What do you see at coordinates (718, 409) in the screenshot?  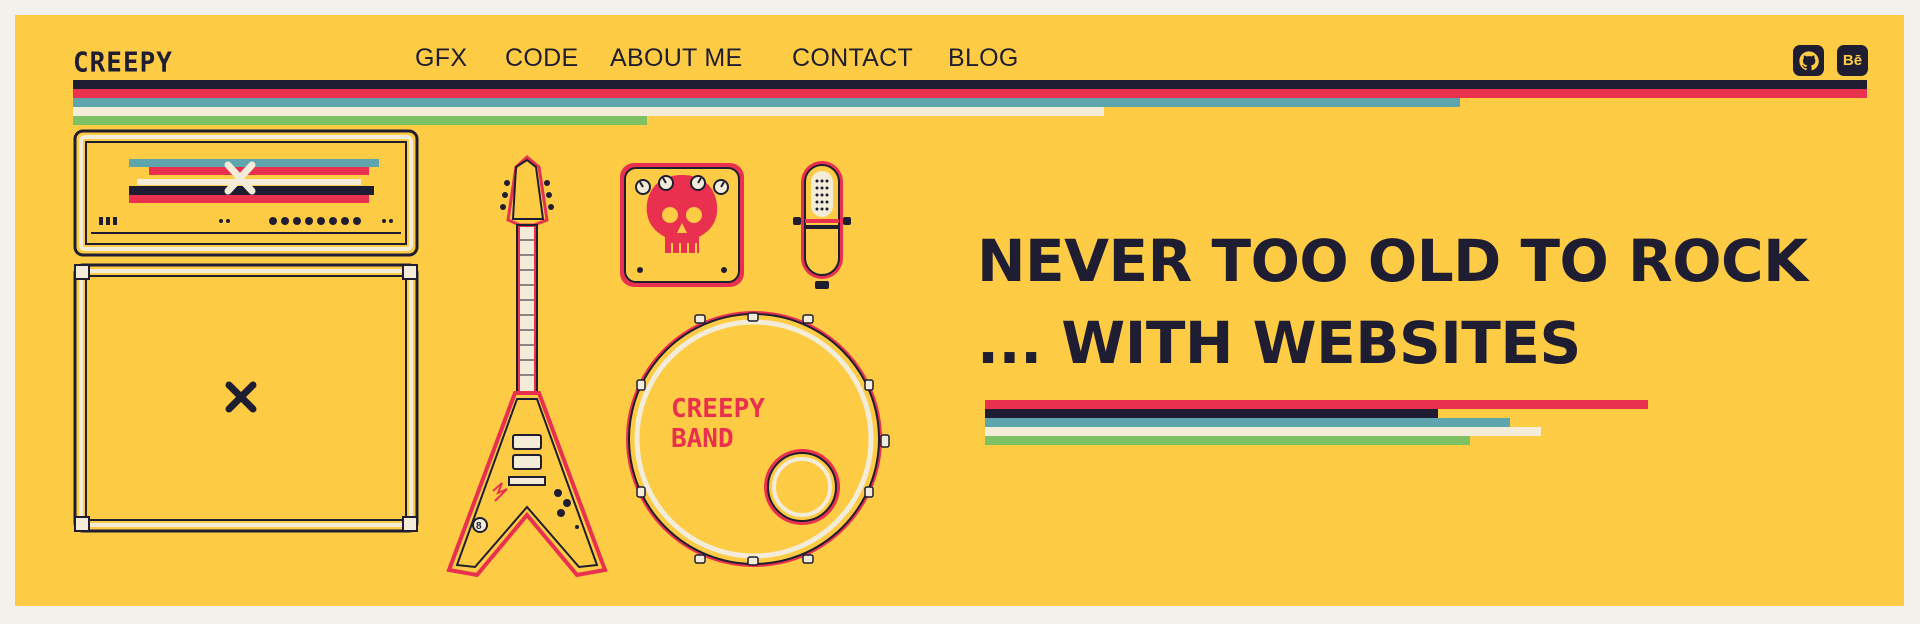 I see `drum-text-line1: CREEPY` at bounding box center [718, 409].